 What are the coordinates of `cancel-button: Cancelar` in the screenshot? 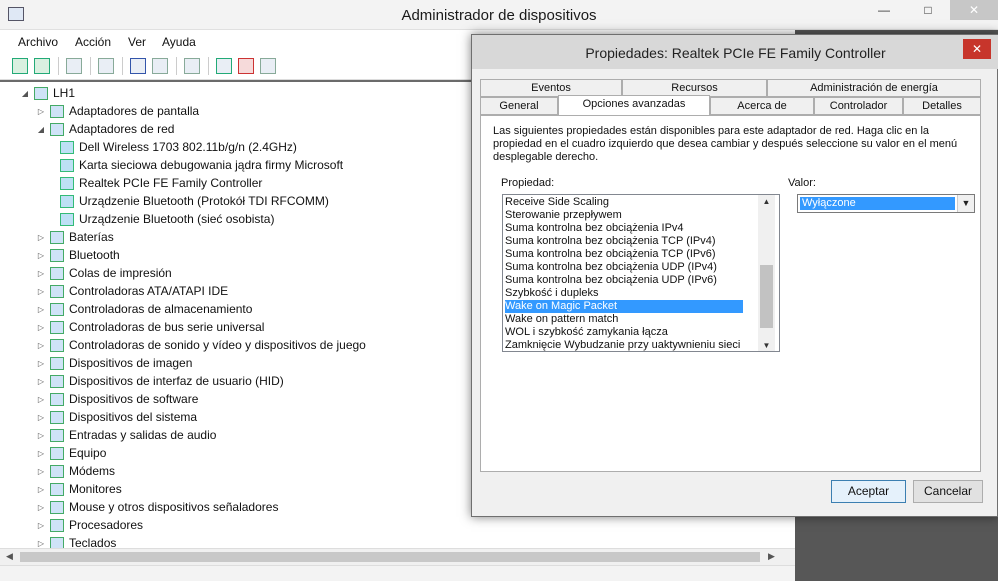 It's located at (948, 491).